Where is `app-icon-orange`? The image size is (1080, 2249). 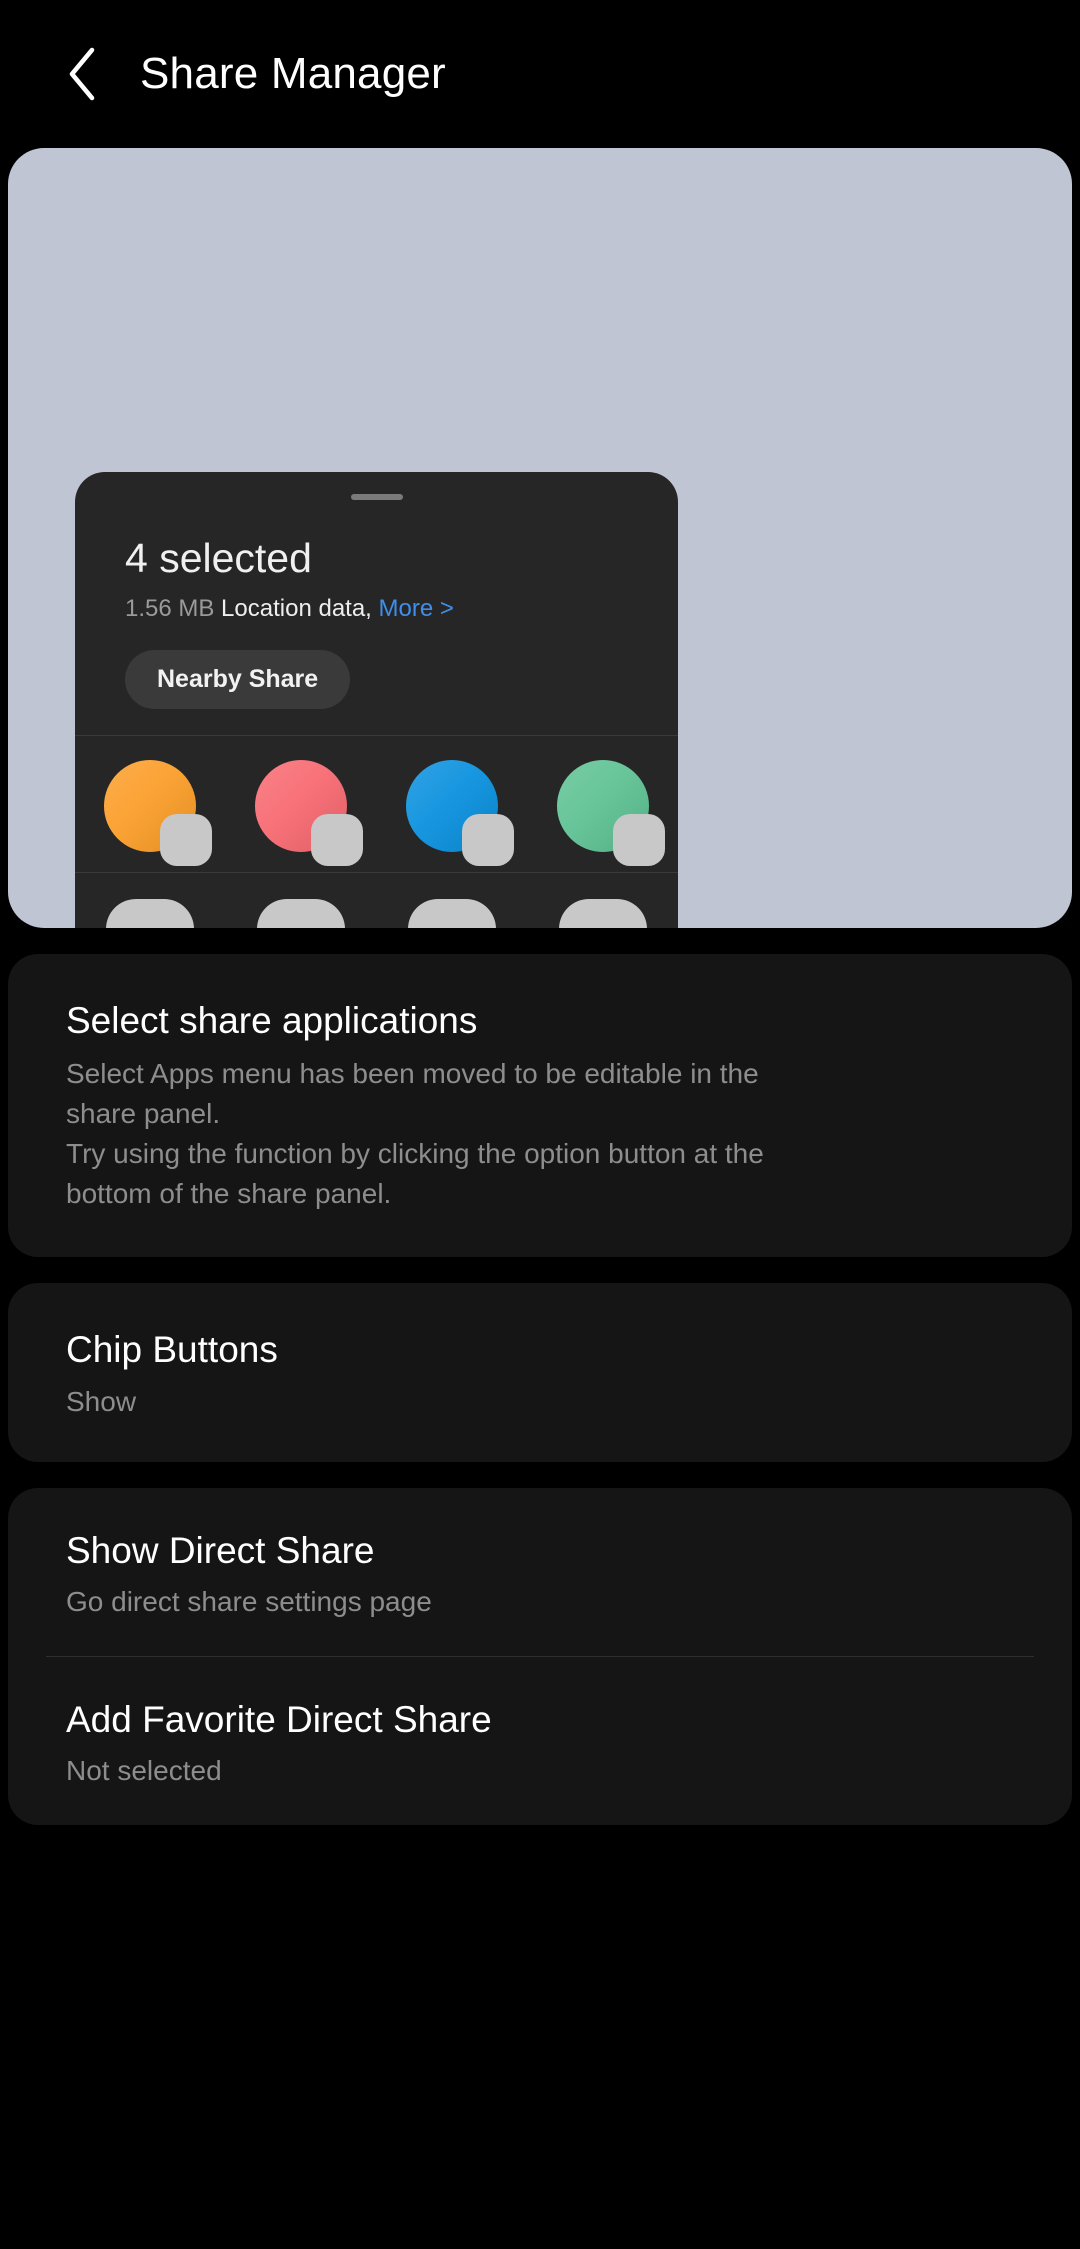
app-icon-orange is located at coordinates (158, 812).